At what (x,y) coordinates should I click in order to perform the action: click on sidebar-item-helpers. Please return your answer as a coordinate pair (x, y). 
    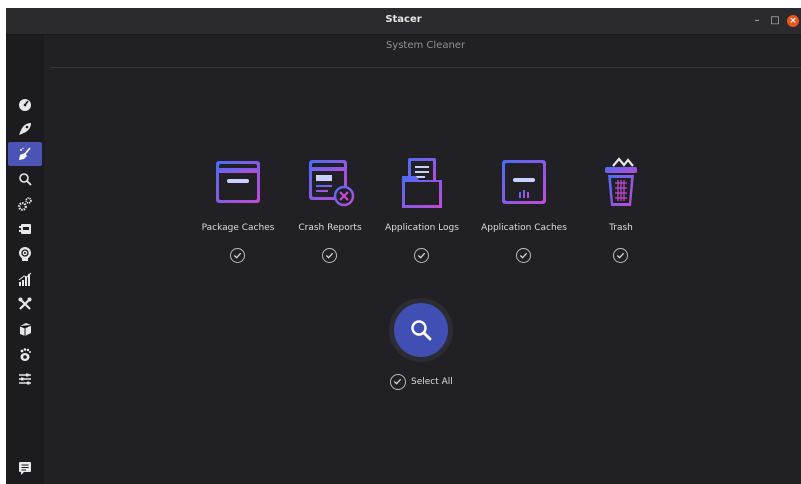
    Looking at the image, I should click on (25, 304).